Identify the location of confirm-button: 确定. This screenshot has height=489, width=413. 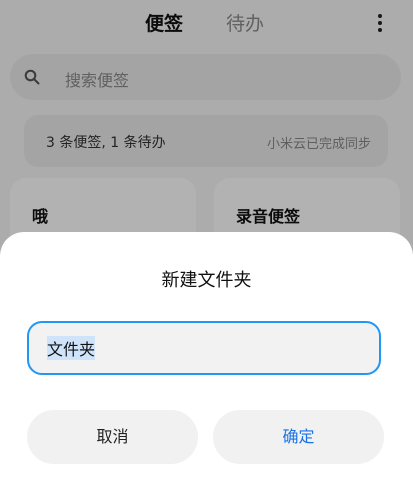
(298, 437).